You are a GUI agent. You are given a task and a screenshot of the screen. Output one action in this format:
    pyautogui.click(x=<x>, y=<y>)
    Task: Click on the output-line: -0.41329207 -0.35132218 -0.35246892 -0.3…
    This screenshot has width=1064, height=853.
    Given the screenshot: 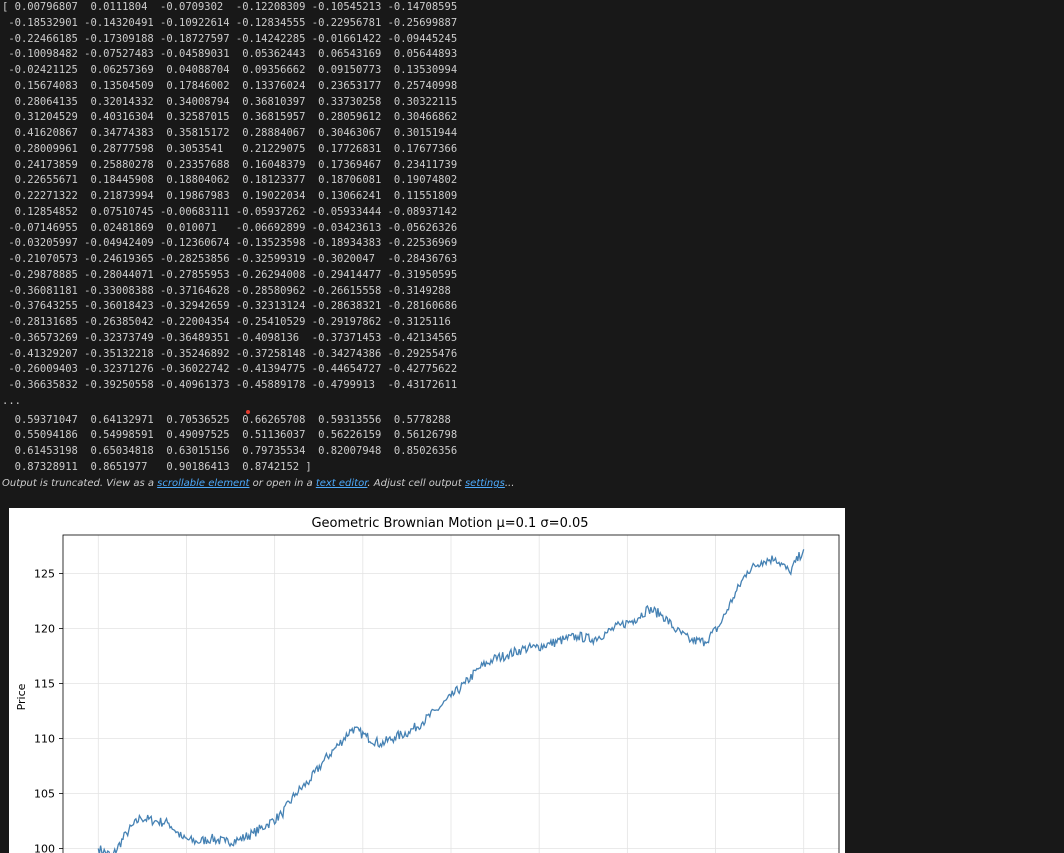 What is the action you would take?
    pyautogui.click(x=282, y=355)
    